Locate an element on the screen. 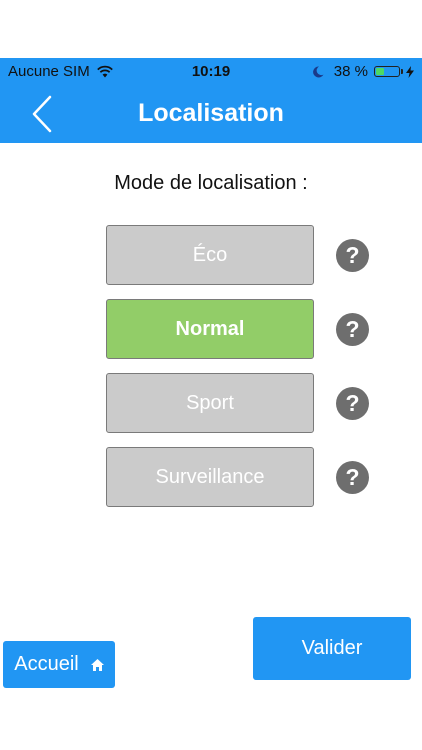 This screenshot has width=422, height=750. moon-icon is located at coordinates (318, 71).